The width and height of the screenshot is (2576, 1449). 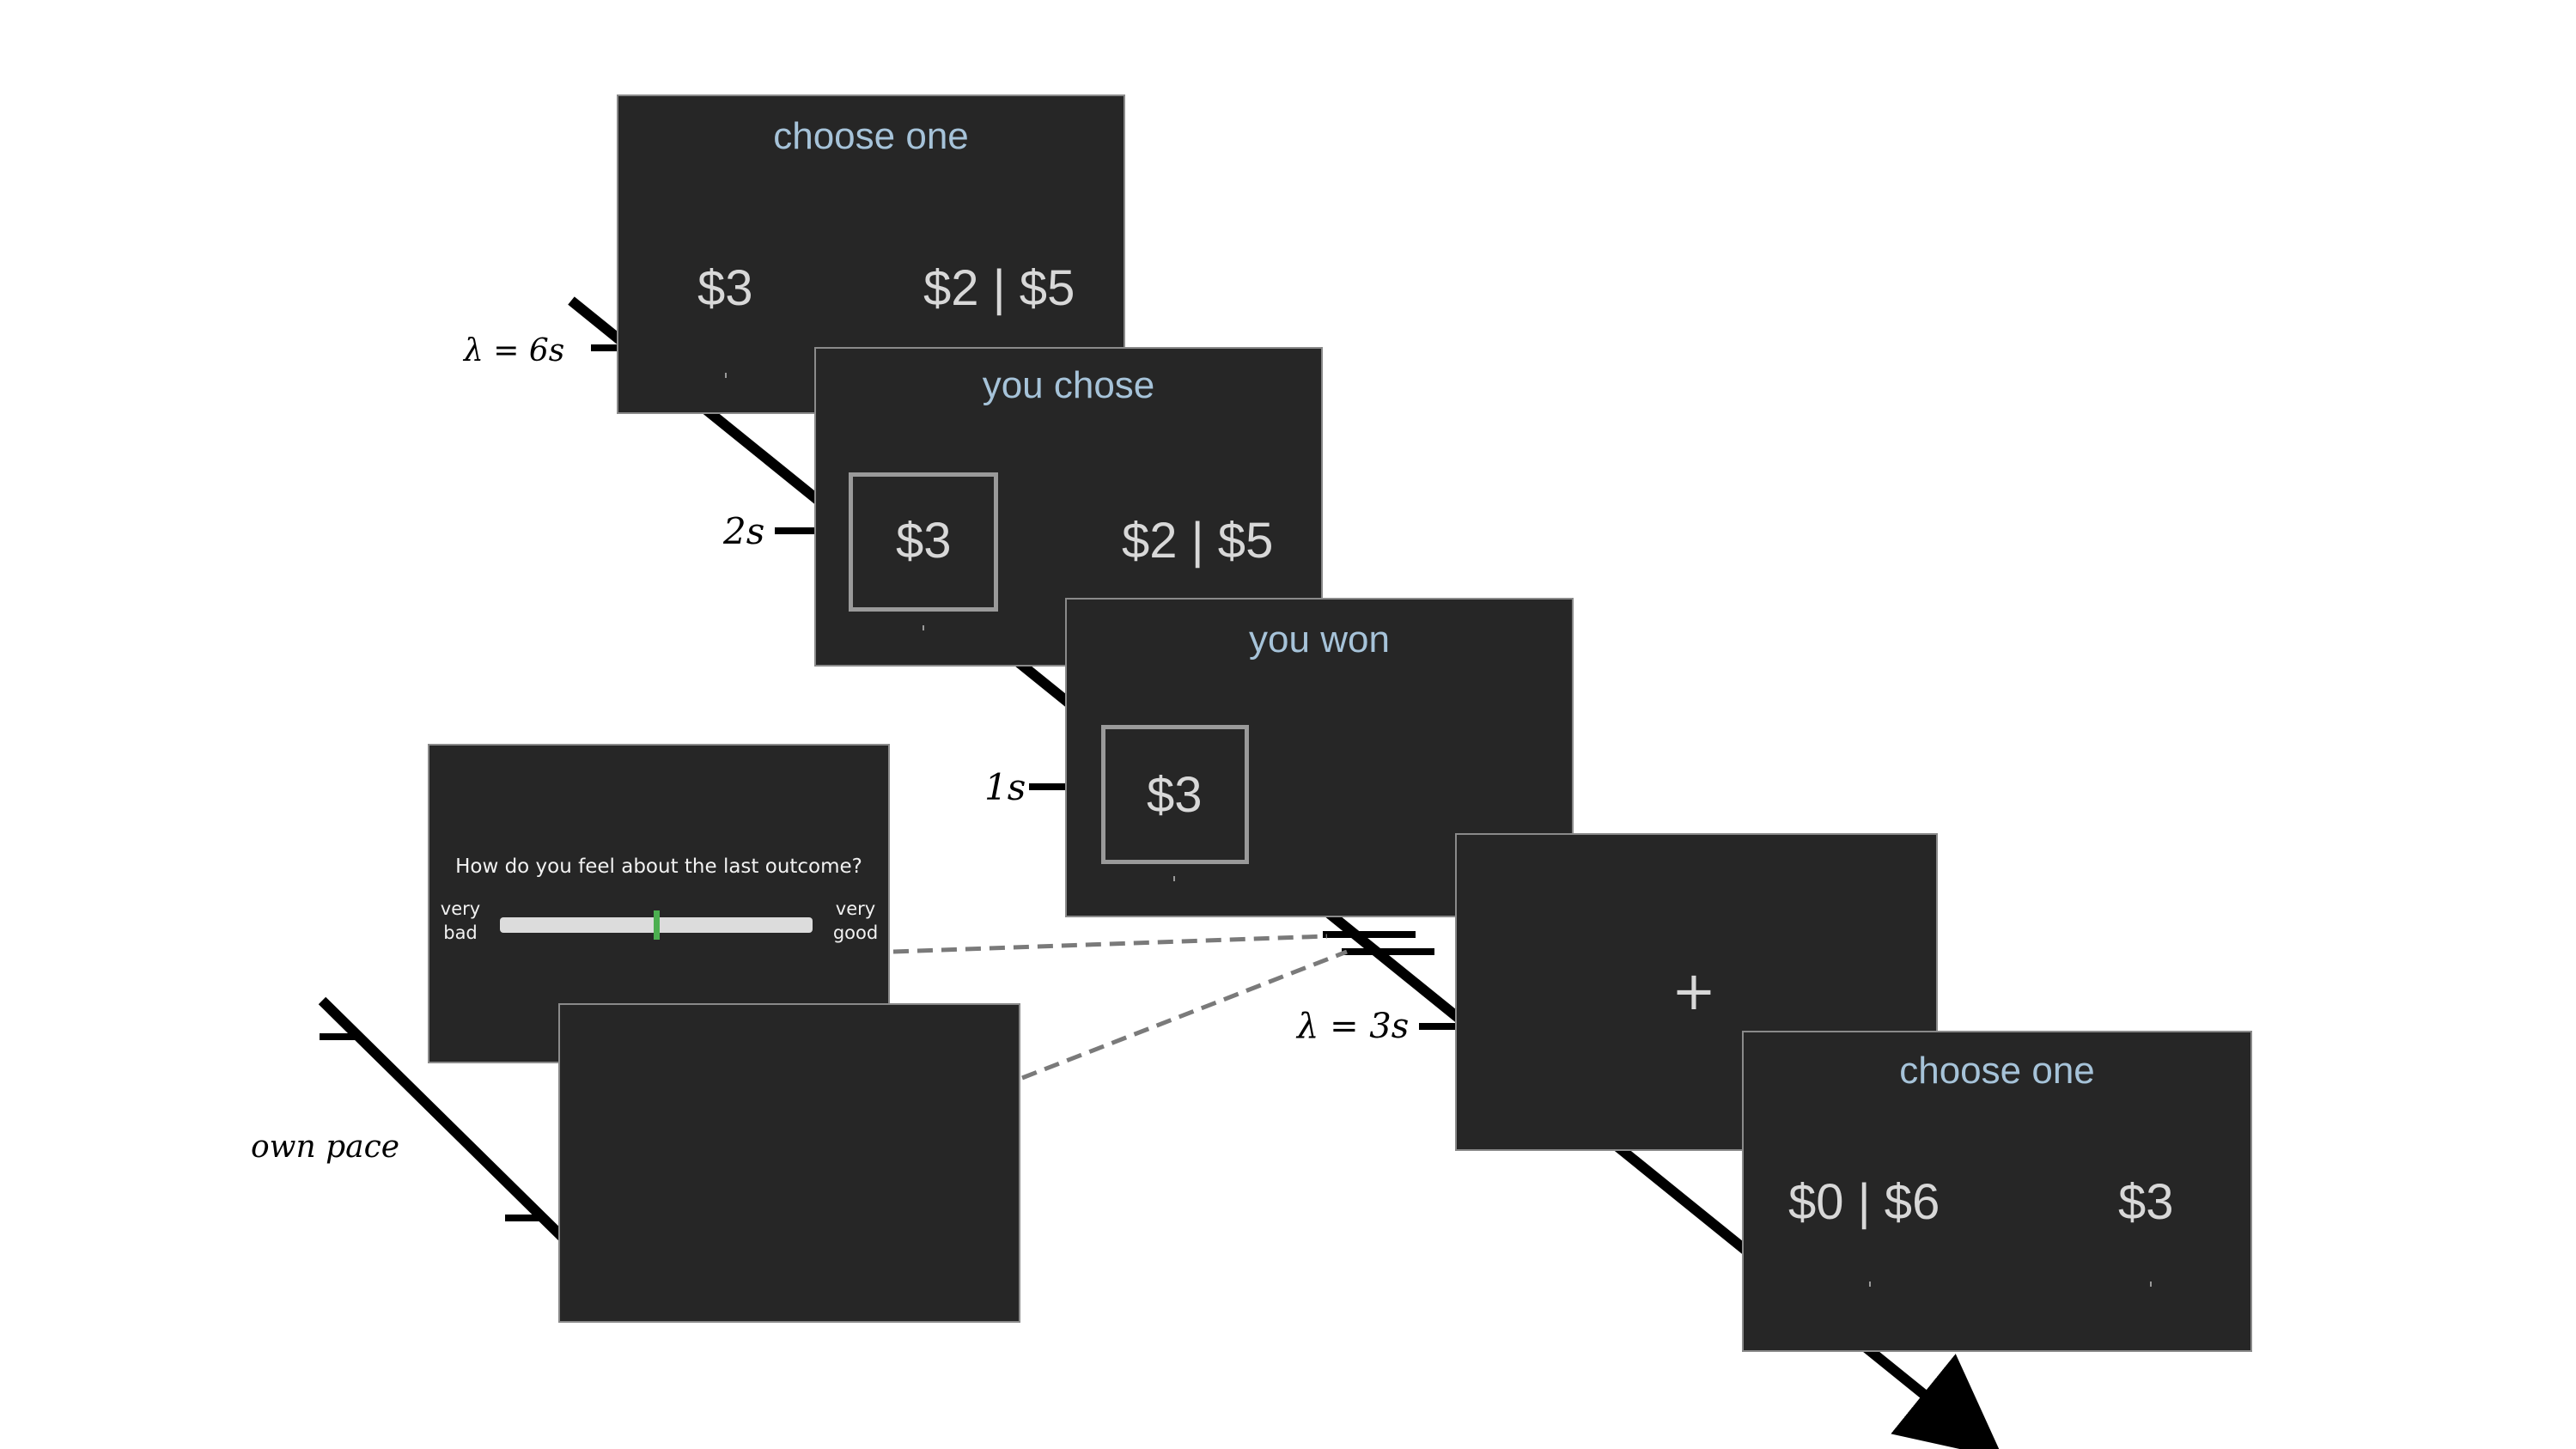 What do you see at coordinates (325, 1147) in the screenshot?
I see `label-own-pace: own pace` at bounding box center [325, 1147].